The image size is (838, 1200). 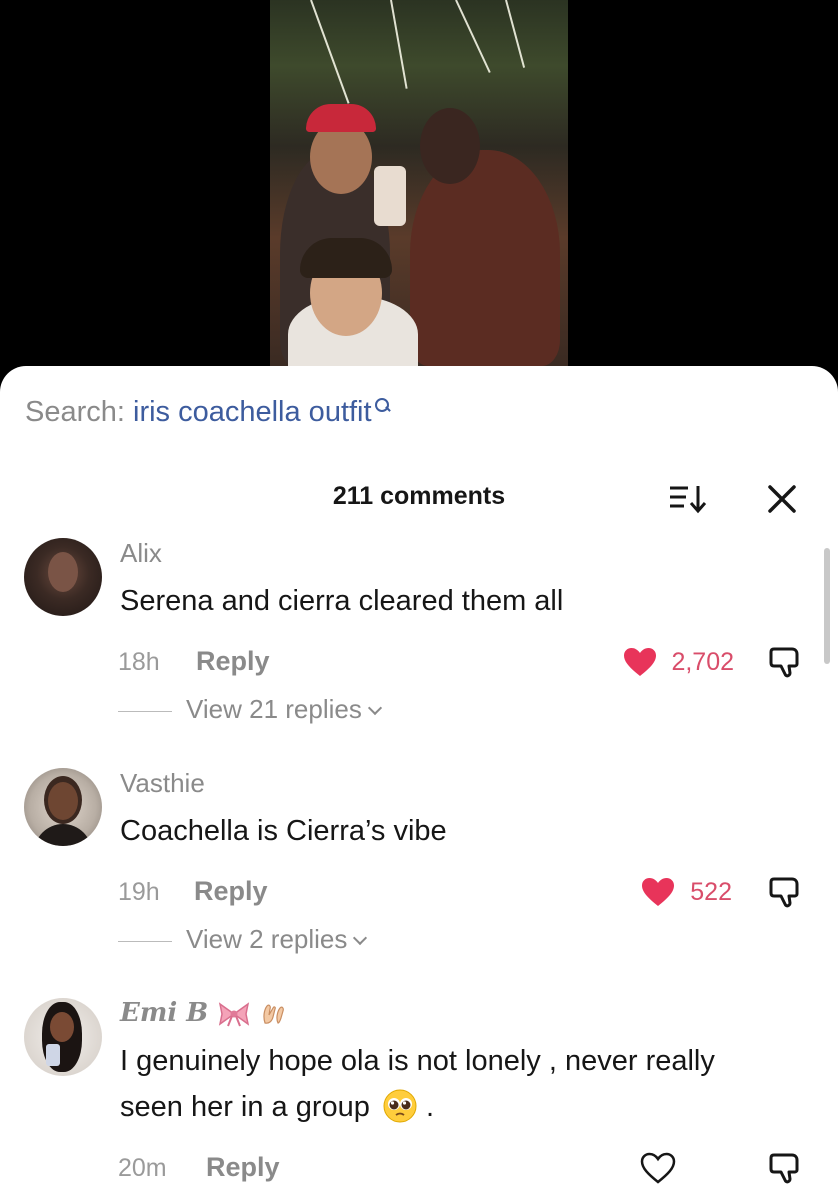 What do you see at coordinates (245, 1107) in the screenshot?
I see `comment-text-part: seen her in a group` at bounding box center [245, 1107].